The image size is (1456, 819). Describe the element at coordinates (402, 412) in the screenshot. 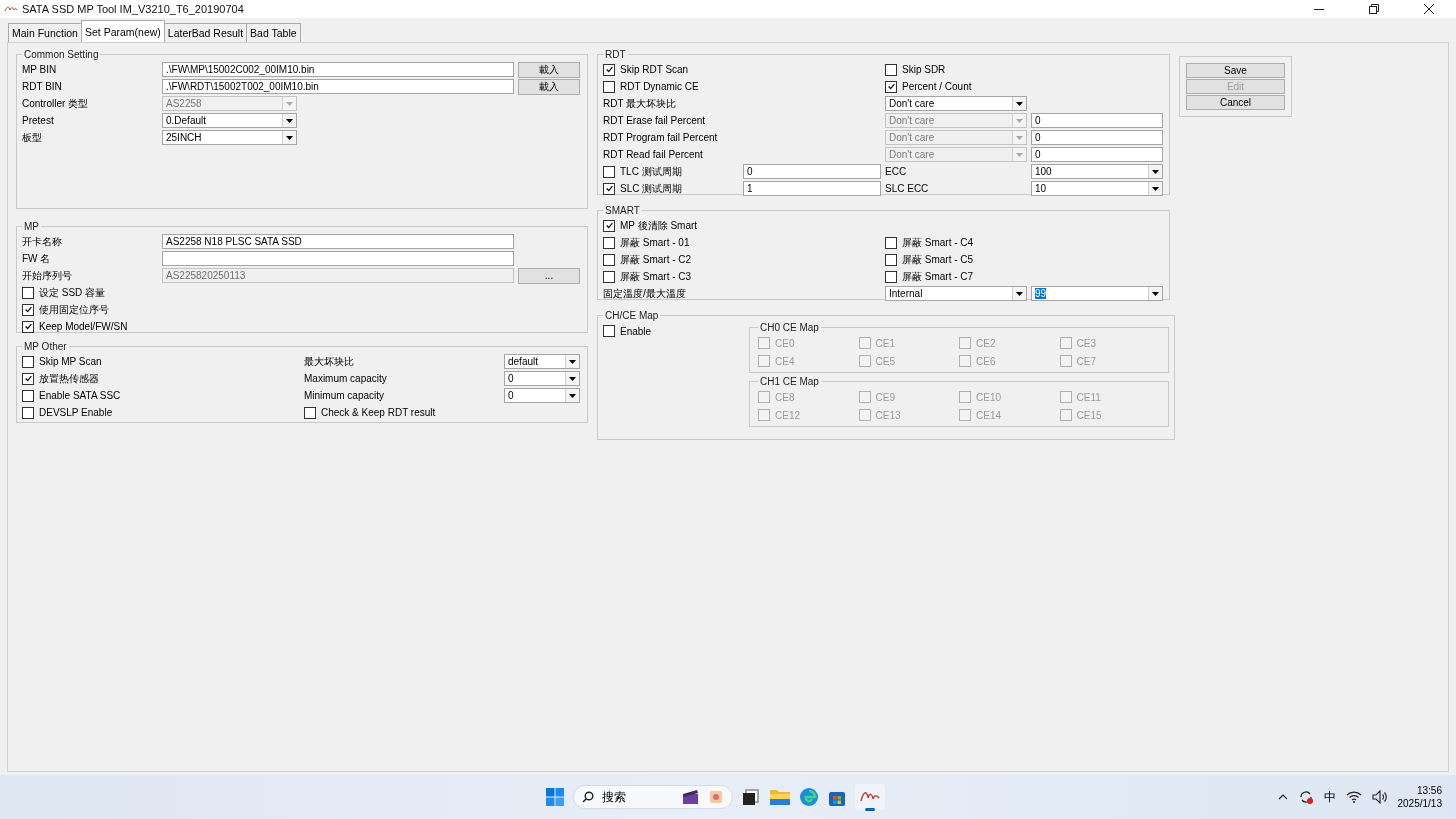

I see `checkbox: Check & Keep RDT result` at that location.